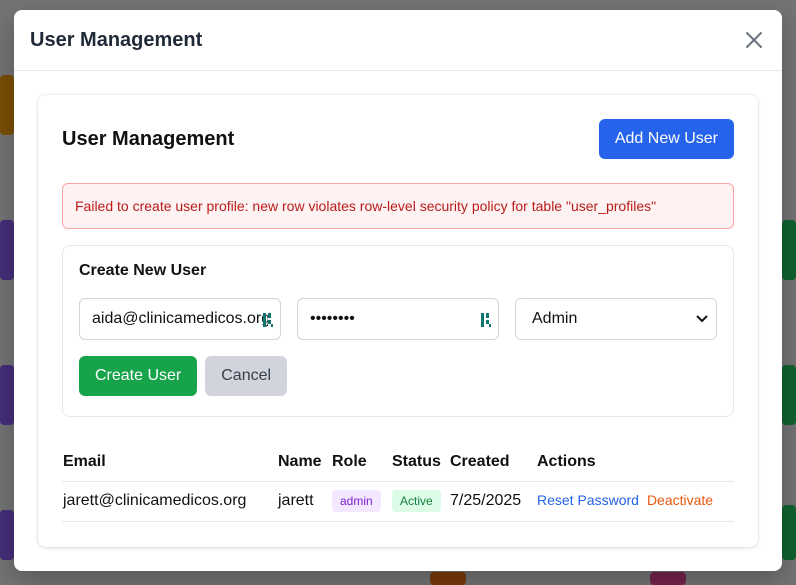  What do you see at coordinates (246, 376) in the screenshot?
I see `cancel-button: Cancel` at bounding box center [246, 376].